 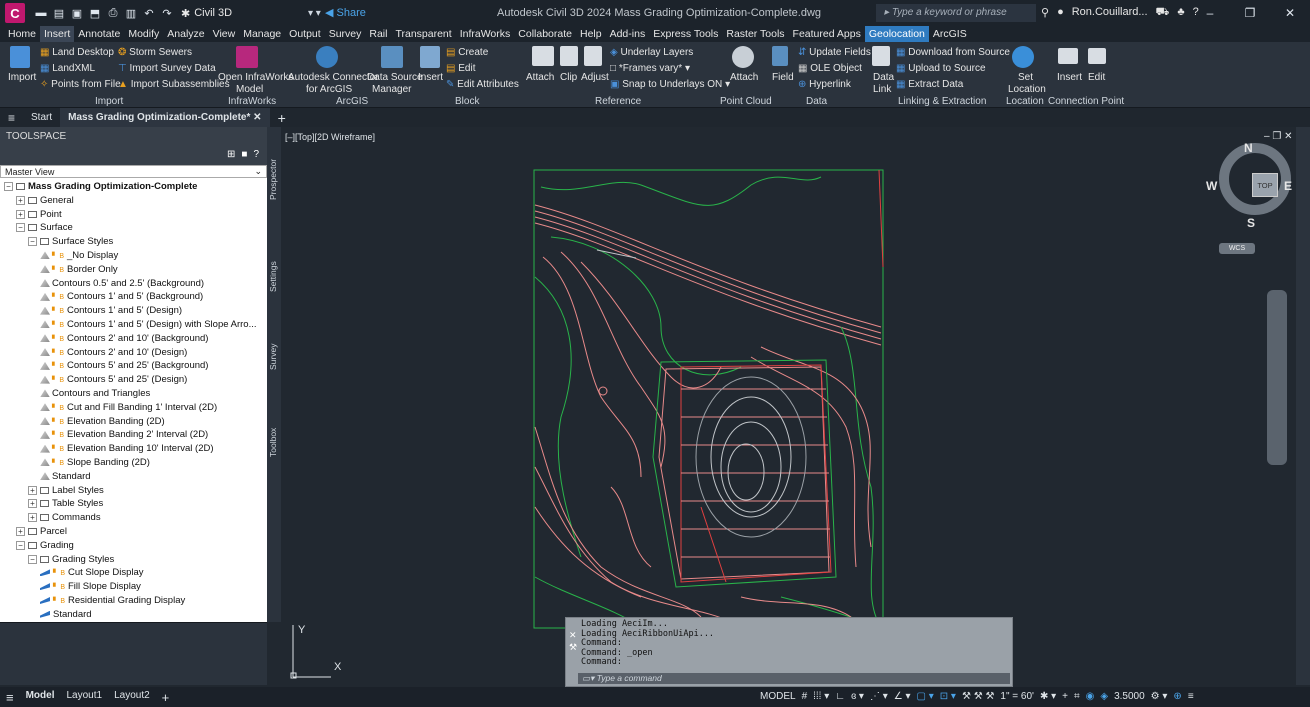 I want to click on tree-node: + Commands, so click(x=64, y=517).